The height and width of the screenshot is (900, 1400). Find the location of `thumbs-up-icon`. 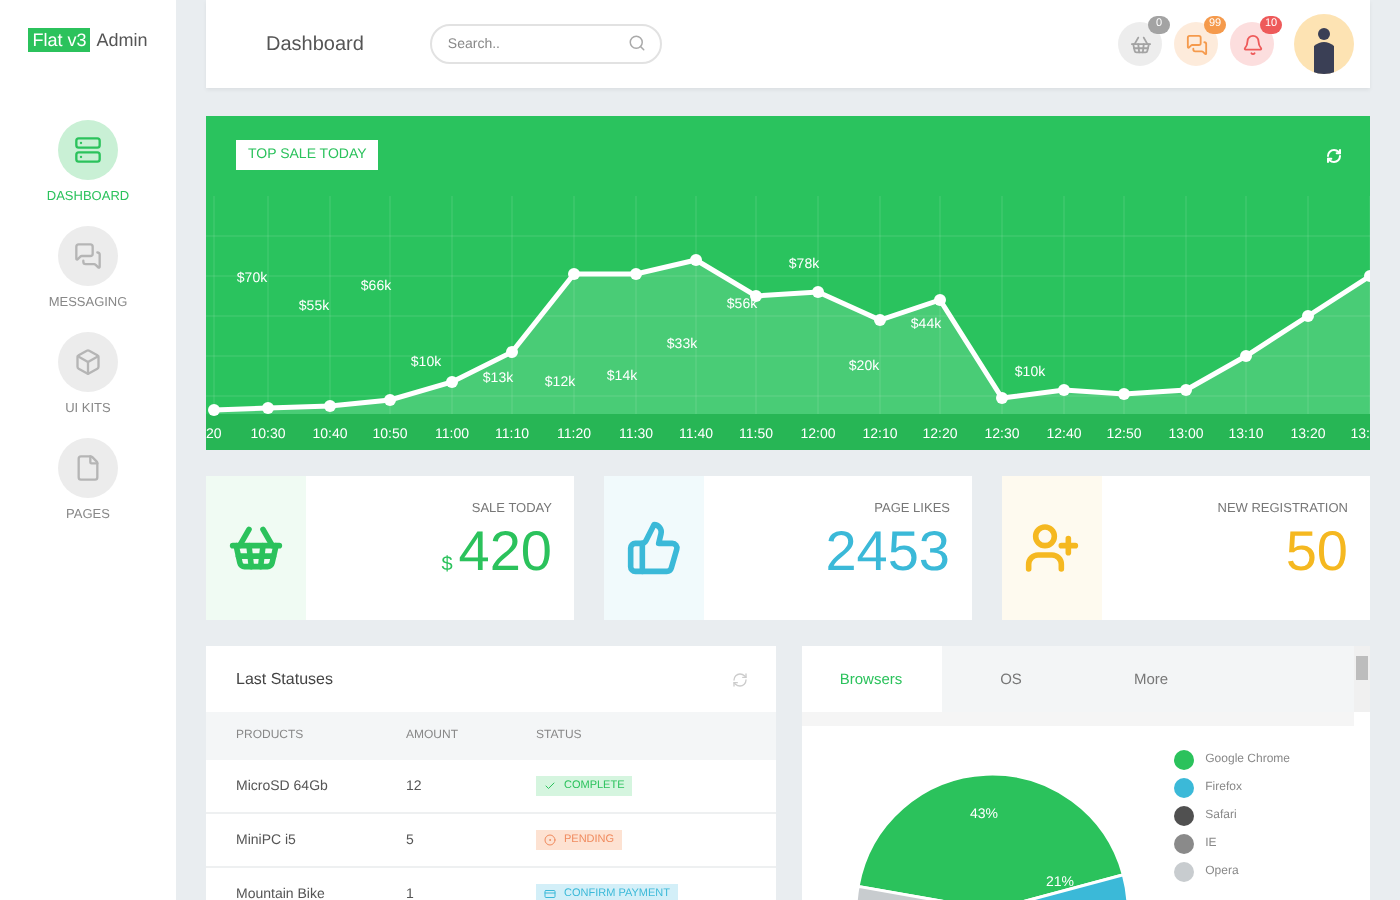

thumbs-up-icon is located at coordinates (654, 548).